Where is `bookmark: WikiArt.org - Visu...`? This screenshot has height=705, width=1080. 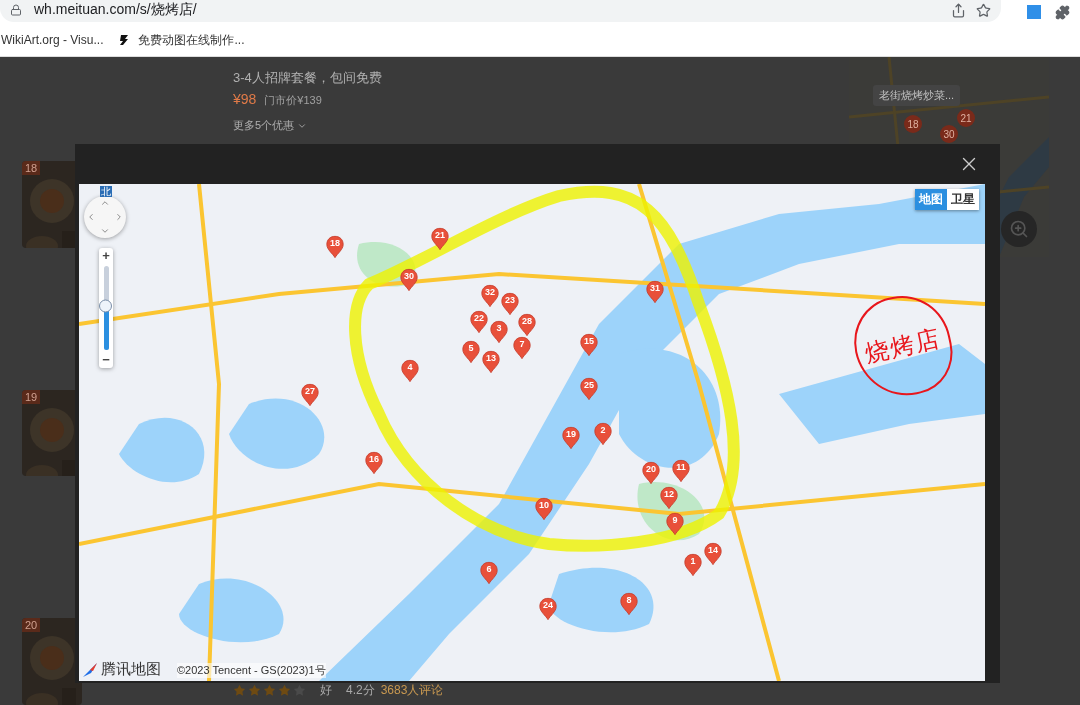 bookmark: WikiArt.org - Visu... is located at coordinates (52, 40).